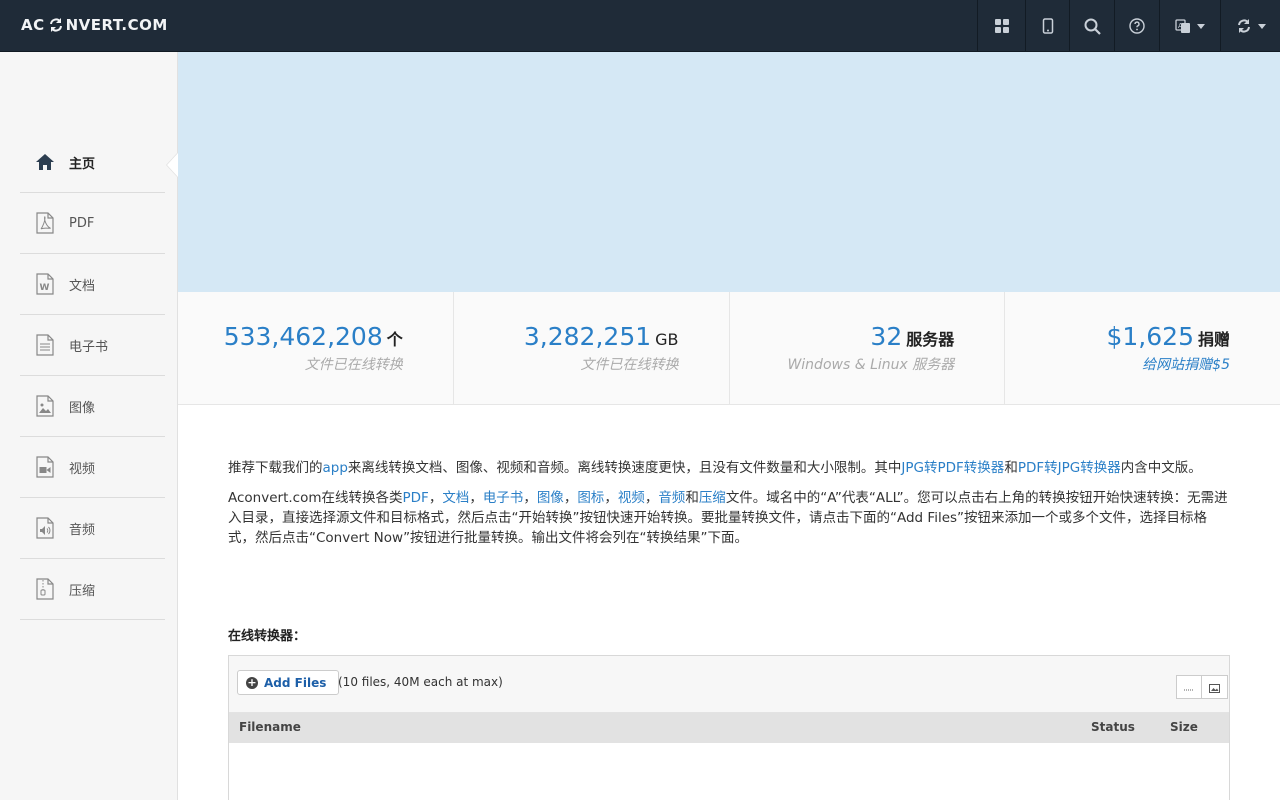 The image size is (1280, 800). What do you see at coordinates (667, 339) in the screenshot?
I see `stat-unit: GB` at bounding box center [667, 339].